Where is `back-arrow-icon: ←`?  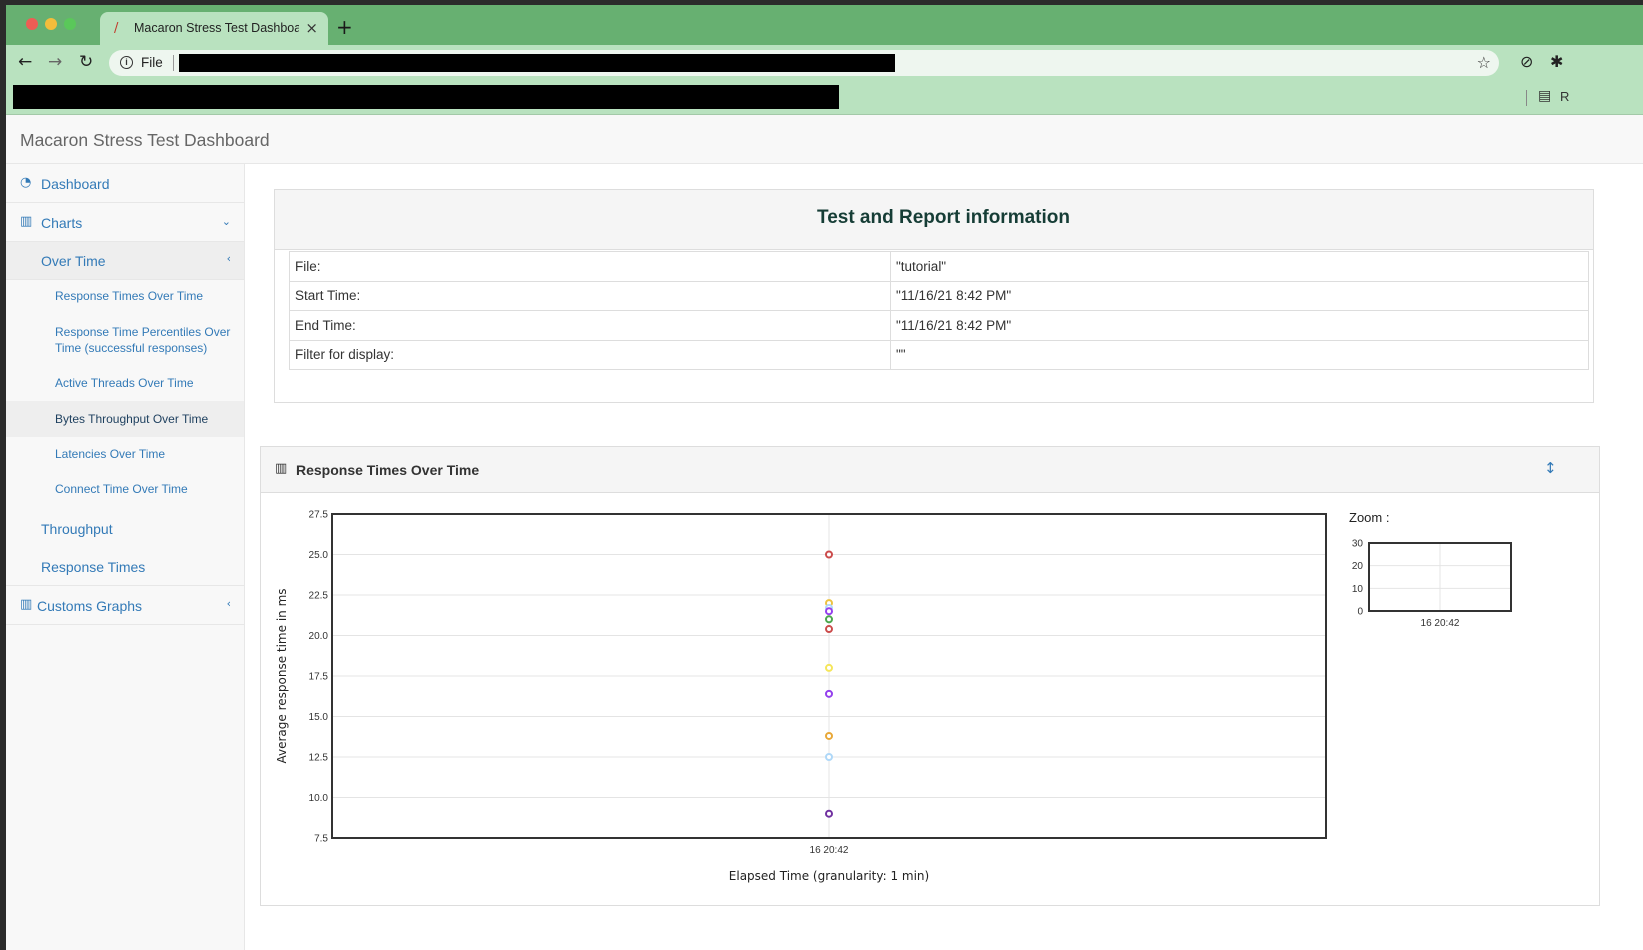
back-arrow-icon: ← is located at coordinates (25, 62).